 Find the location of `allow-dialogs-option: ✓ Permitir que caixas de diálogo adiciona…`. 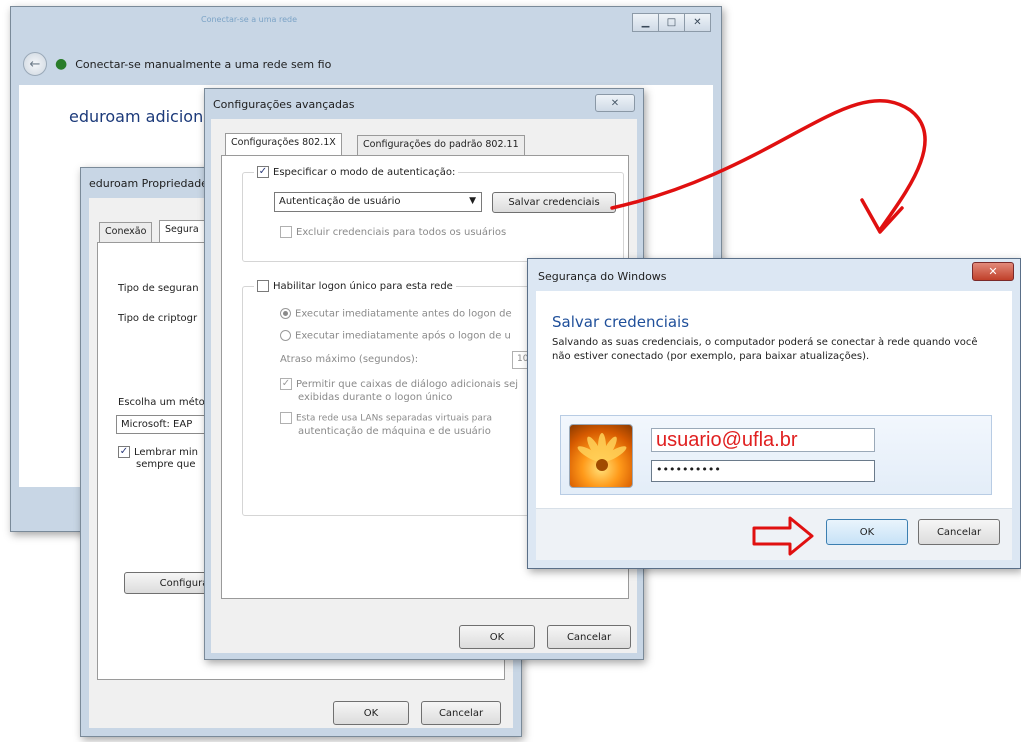

allow-dialogs-option: ✓ Permitir que caixas de diálogo adiciona… is located at coordinates (399, 384).